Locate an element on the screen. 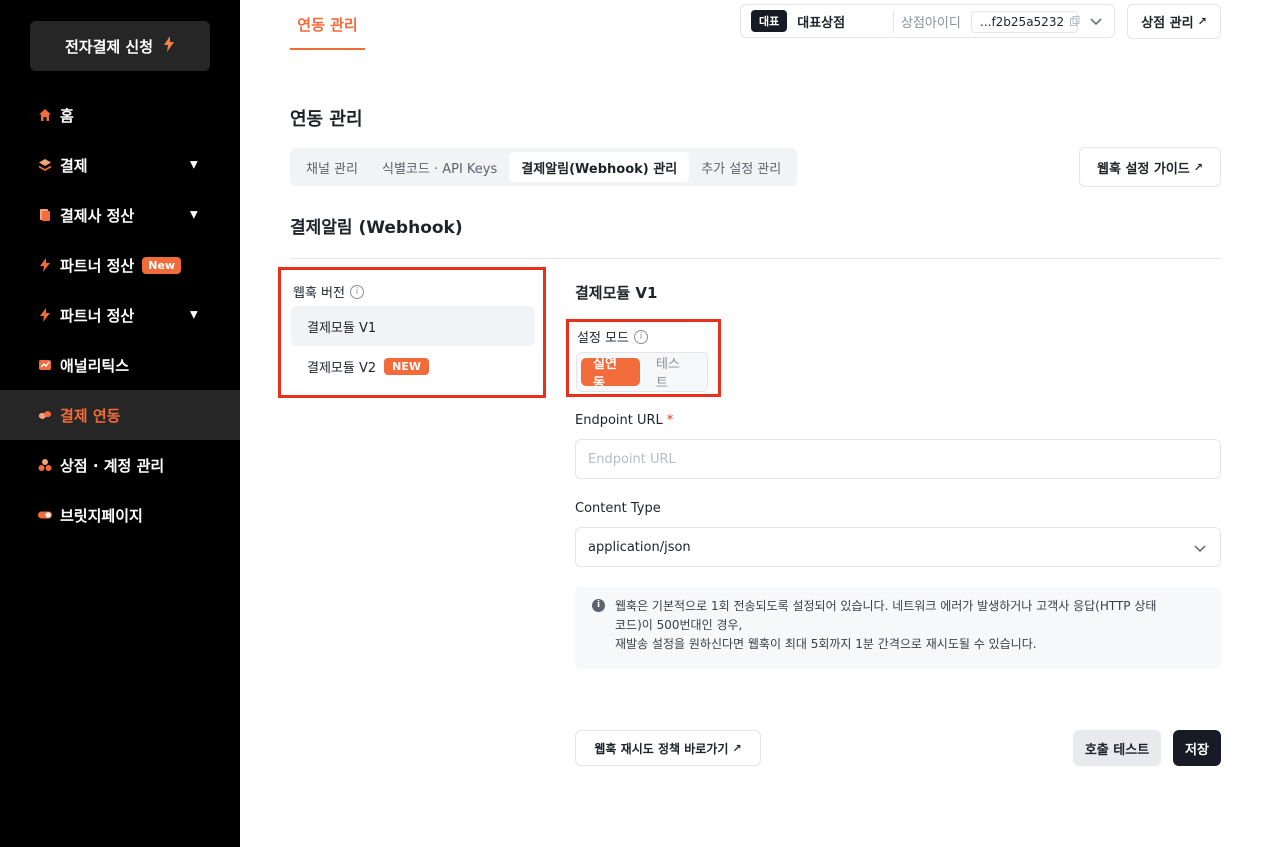 The height and width of the screenshot is (847, 1272). sidebar-item-7: 상점 · 계정 관리 is located at coordinates (120, 465).